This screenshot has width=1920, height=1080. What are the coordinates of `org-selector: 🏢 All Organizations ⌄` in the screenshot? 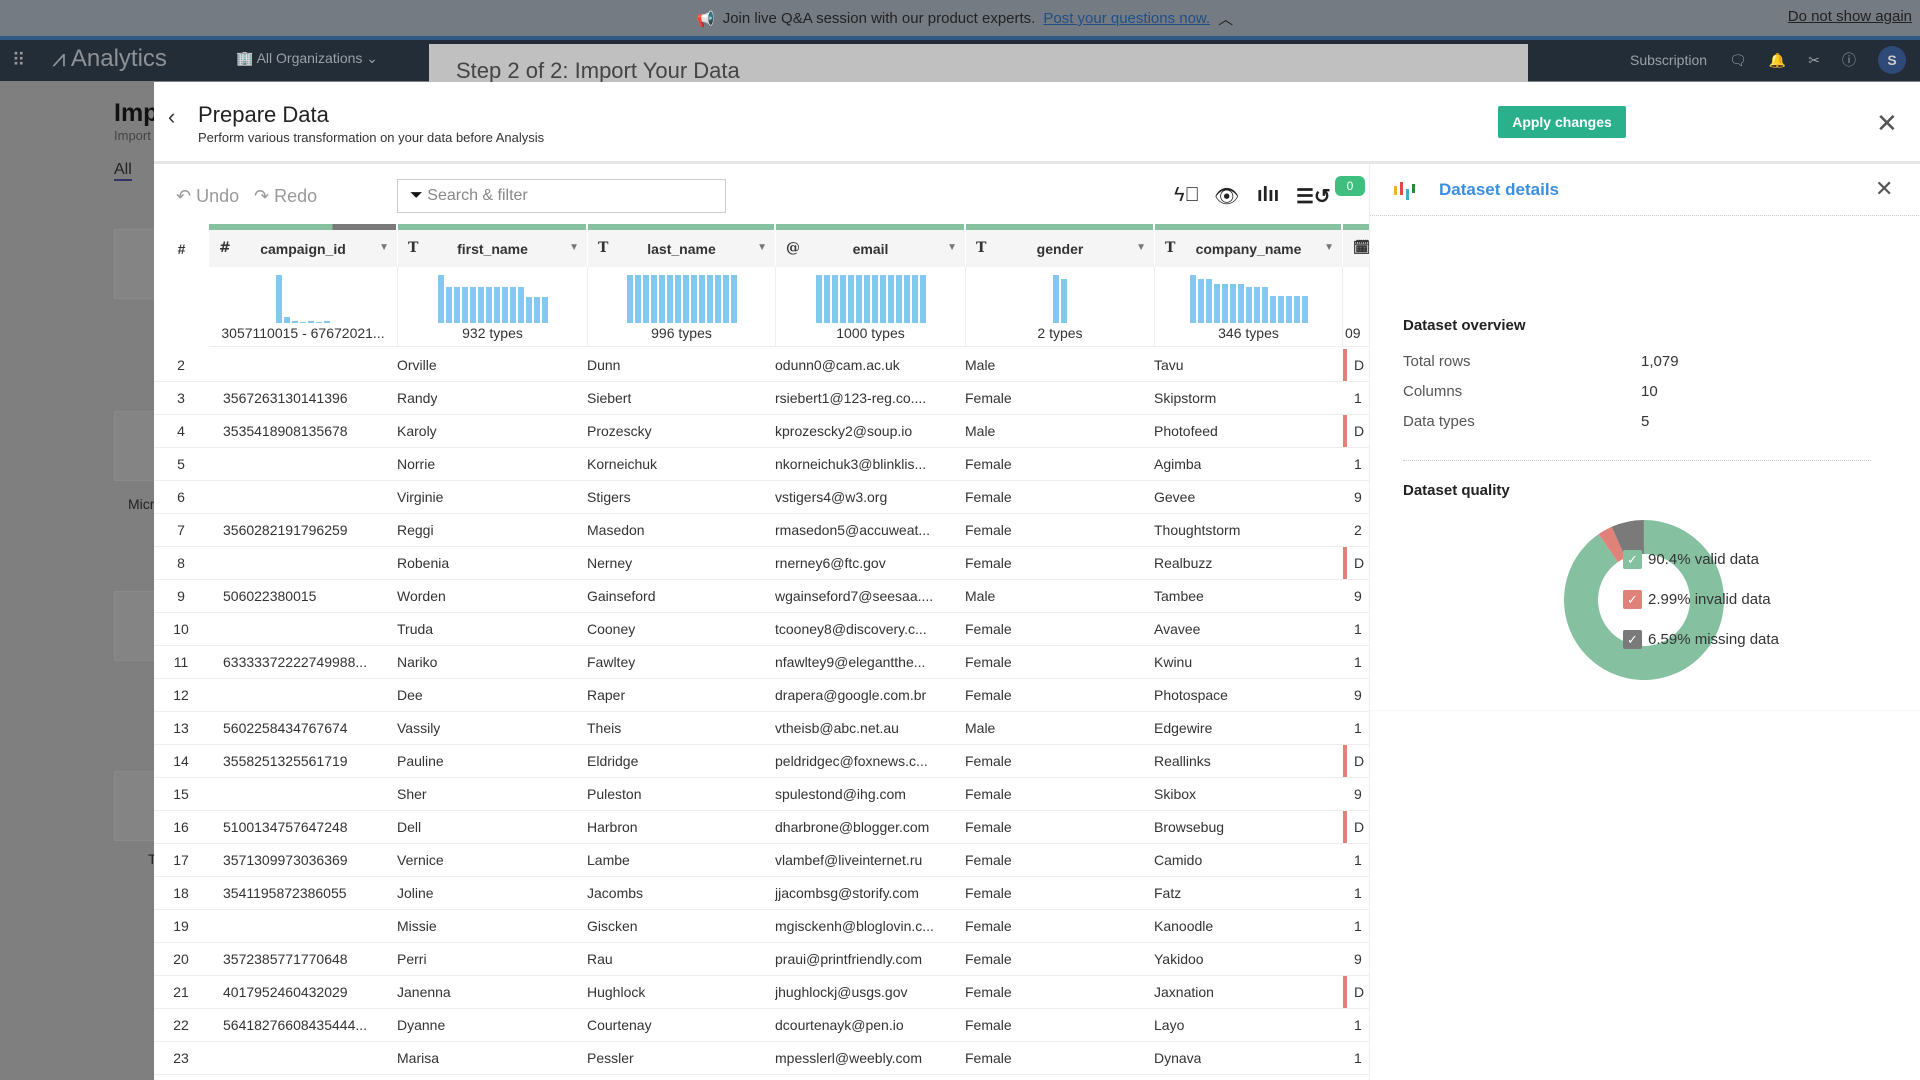 It's located at (307, 58).